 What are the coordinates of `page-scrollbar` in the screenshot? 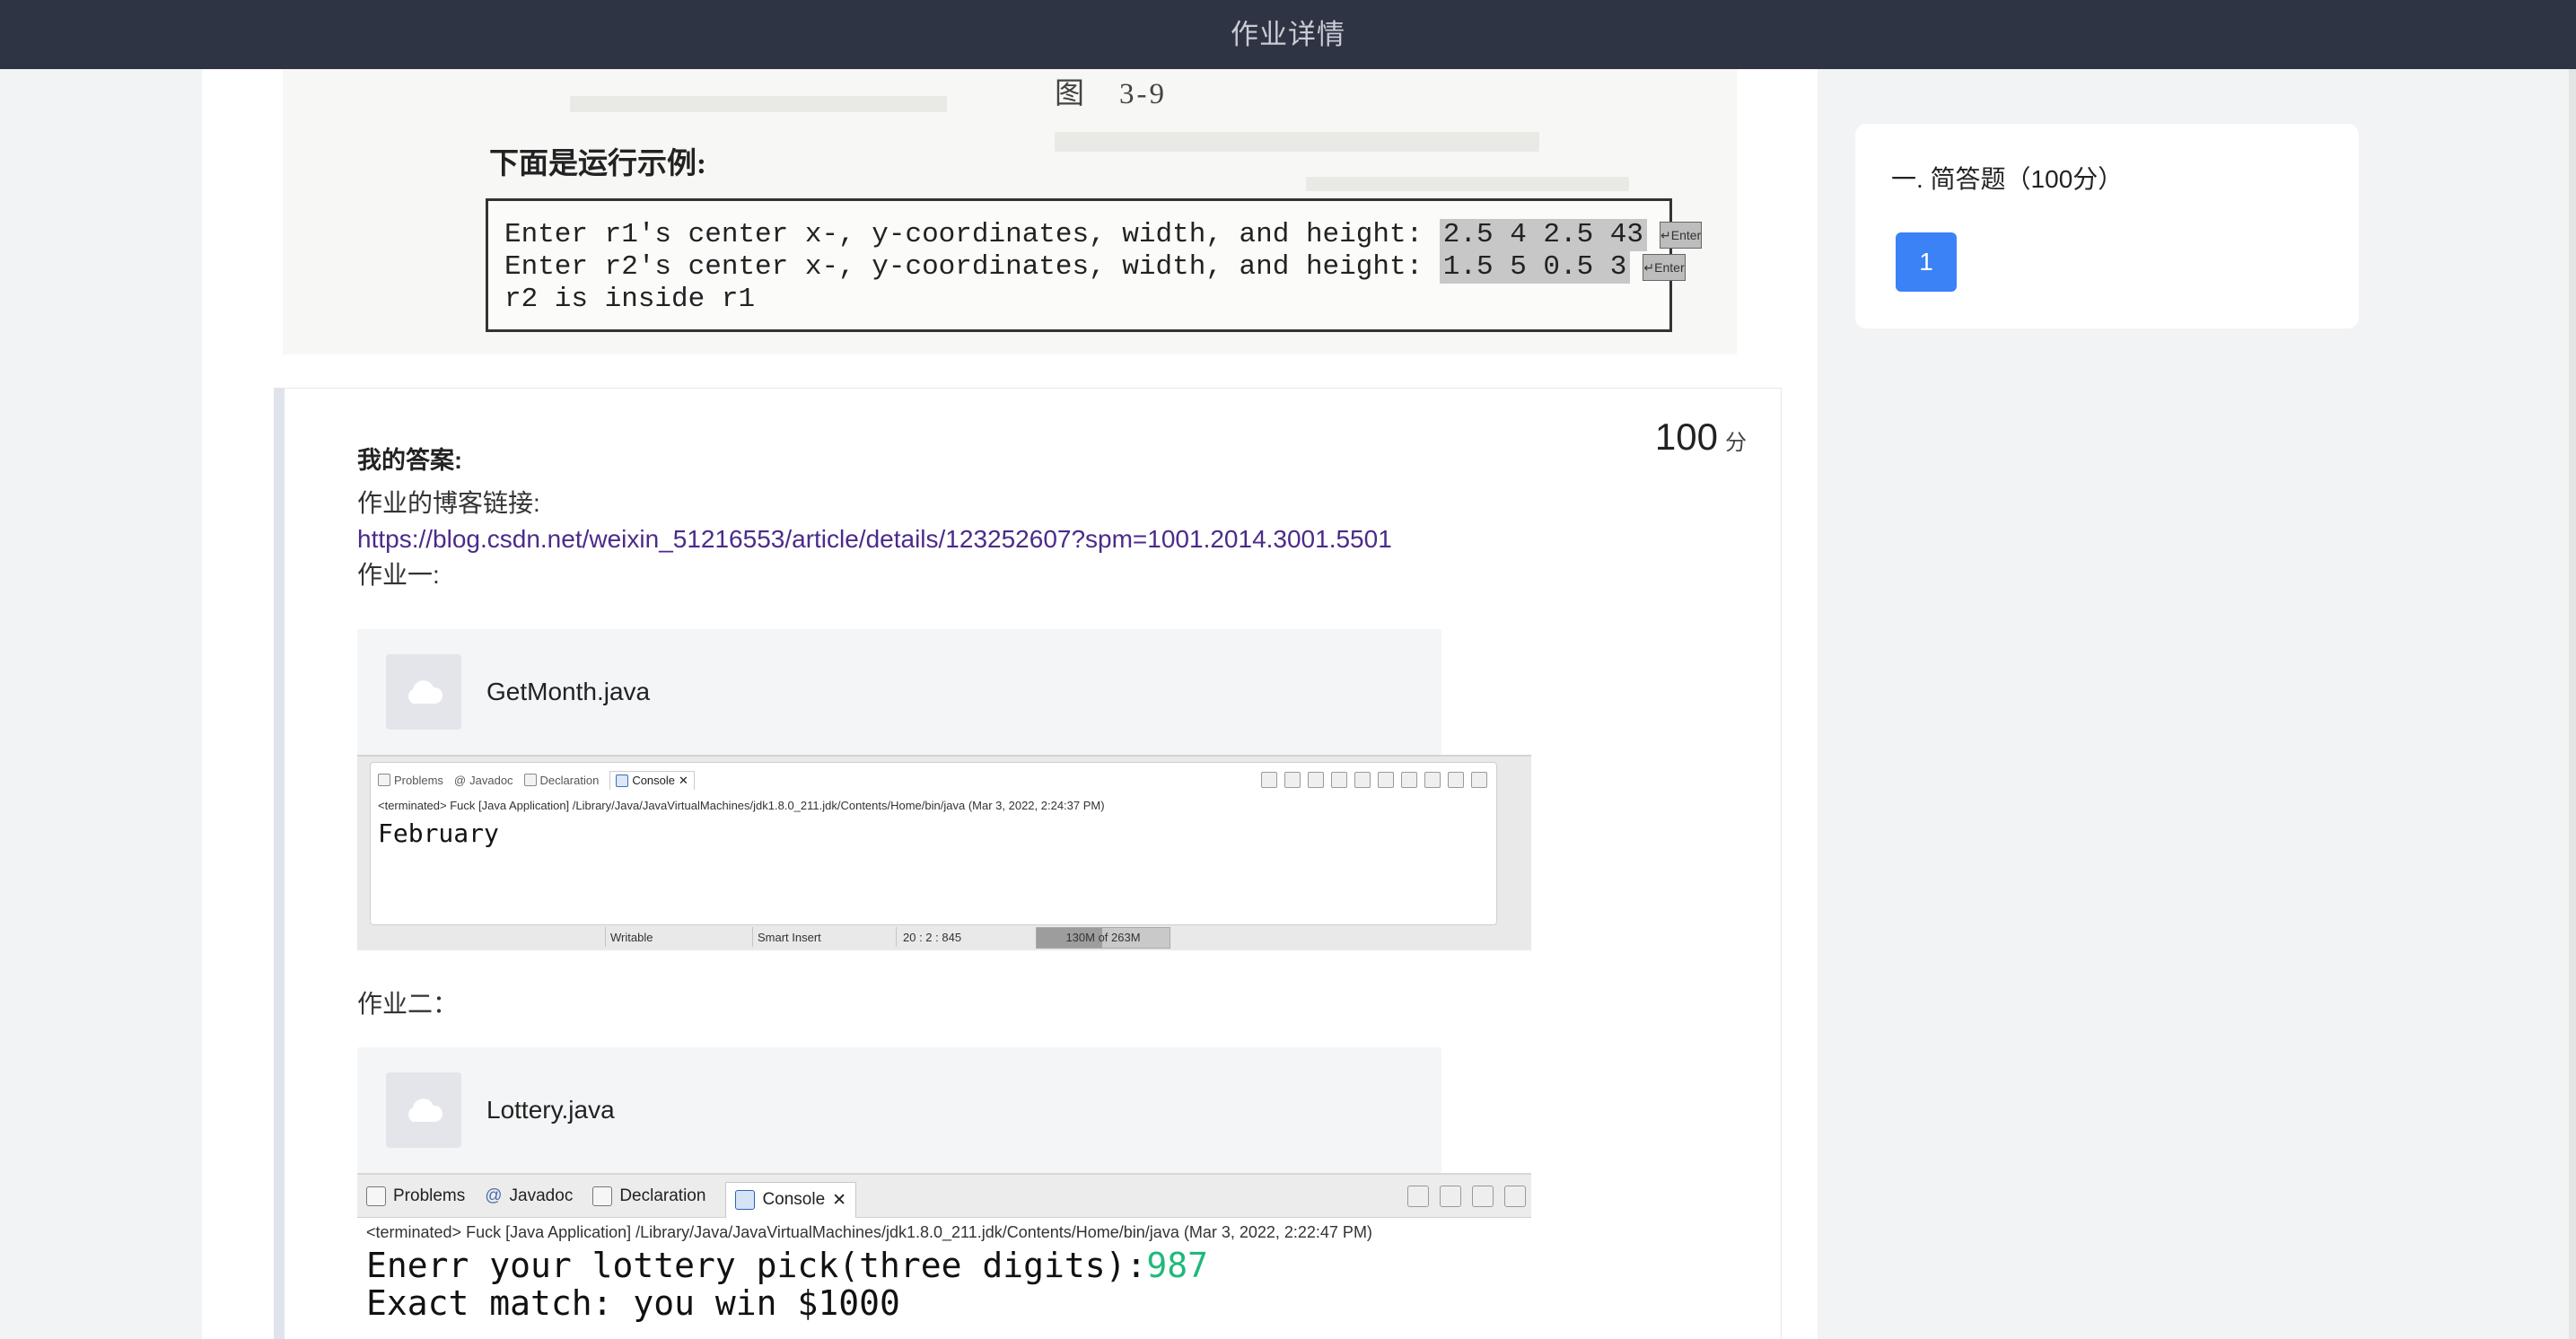 It's located at (2572, 704).